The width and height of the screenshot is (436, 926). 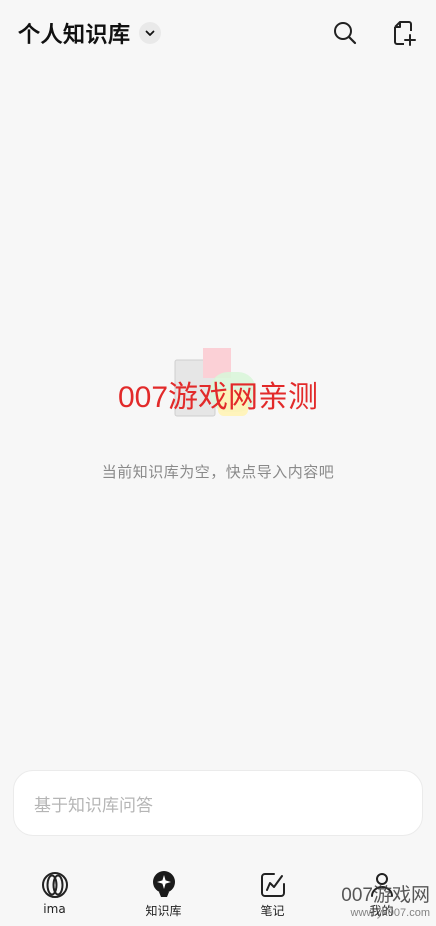 I want to click on empty-state-message: 当前知识库为空，快点导入内容吧, so click(x=218, y=472).